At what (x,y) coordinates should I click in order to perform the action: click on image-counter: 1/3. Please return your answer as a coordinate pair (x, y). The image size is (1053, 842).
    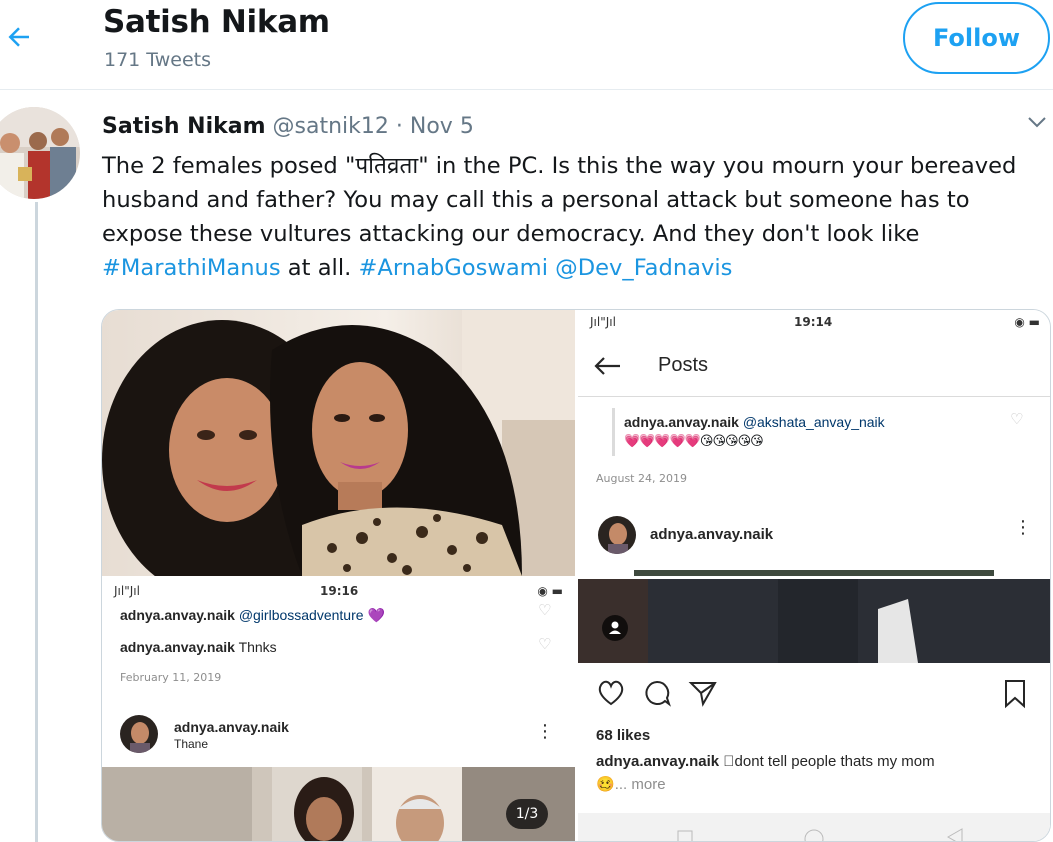
    Looking at the image, I should click on (527, 814).